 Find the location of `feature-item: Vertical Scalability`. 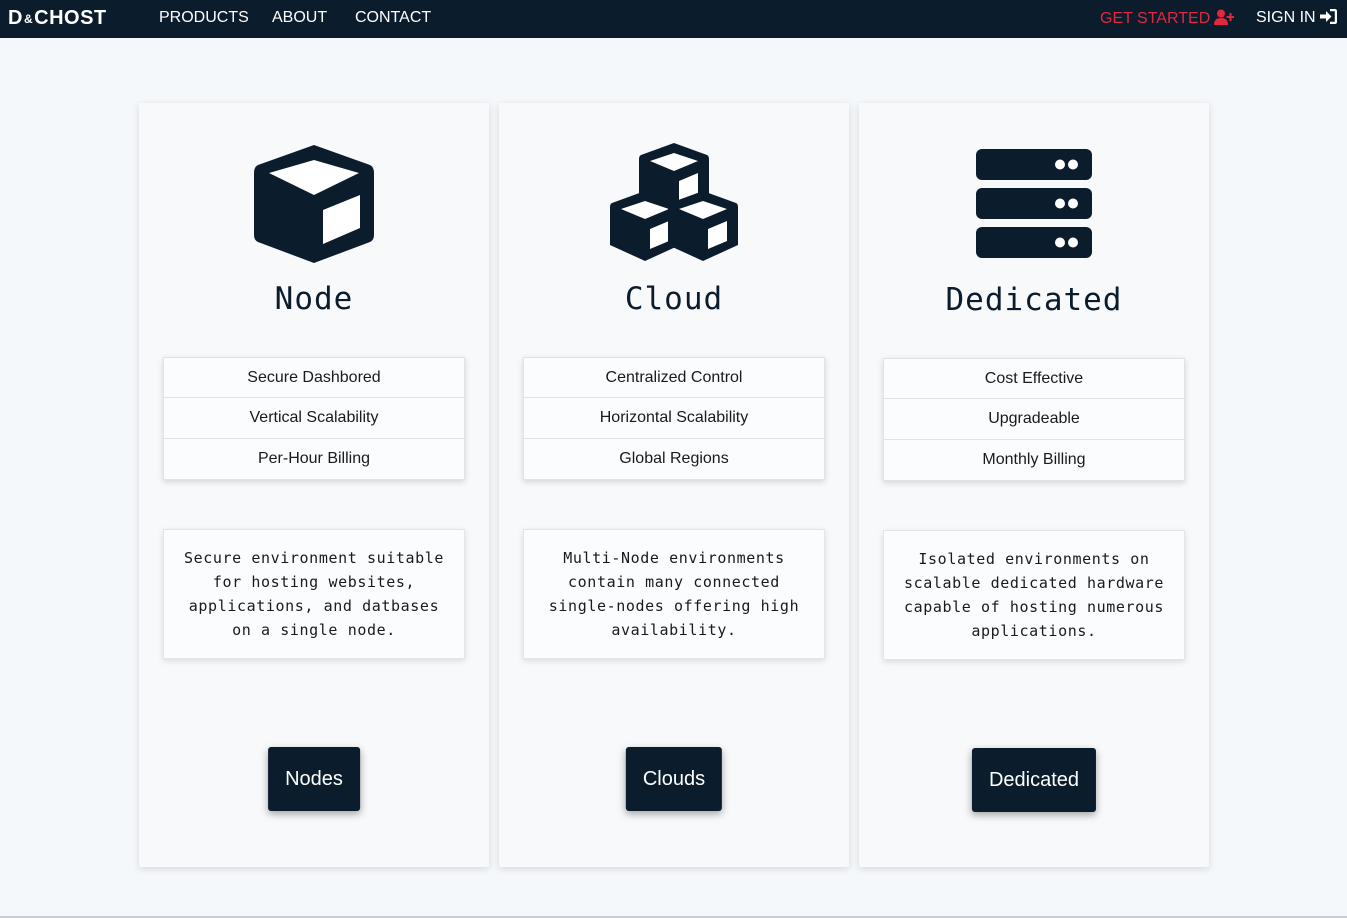

feature-item: Vertical Scalability is located at coordinates (314, 418).